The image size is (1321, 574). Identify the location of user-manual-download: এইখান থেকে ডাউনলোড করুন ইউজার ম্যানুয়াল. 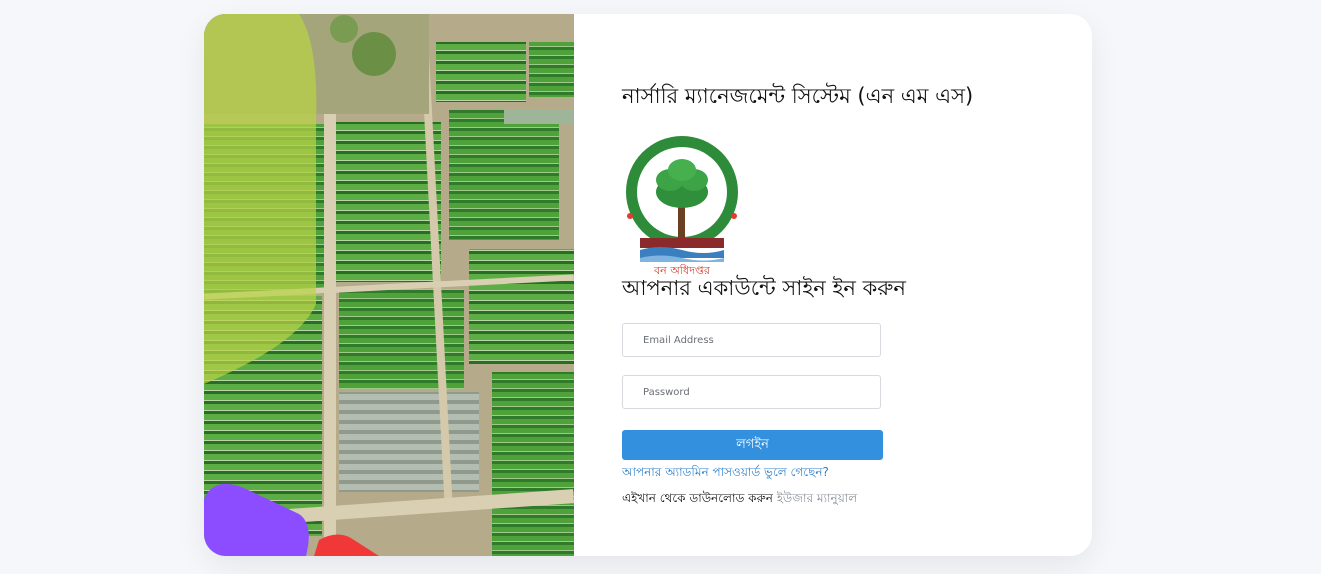
(739, 500).